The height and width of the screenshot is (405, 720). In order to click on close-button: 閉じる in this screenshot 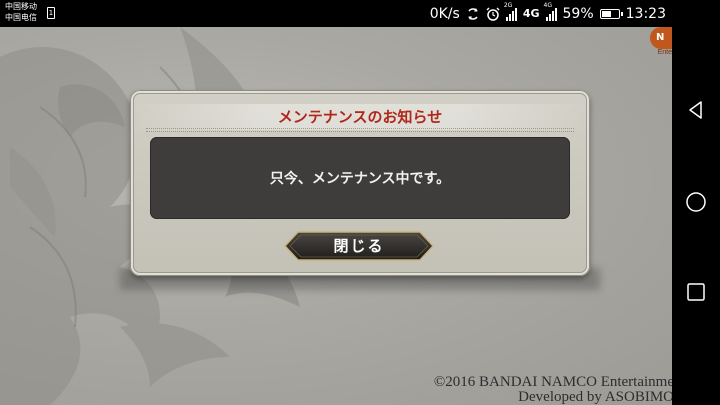, I will do `click(359, 246)`.